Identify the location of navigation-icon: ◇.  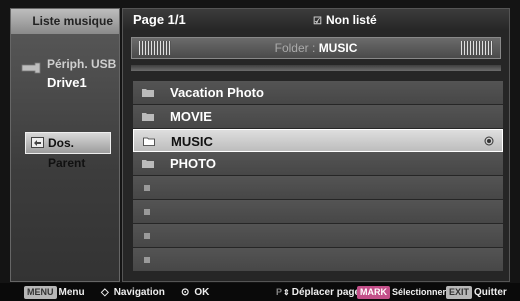
(105, 292).